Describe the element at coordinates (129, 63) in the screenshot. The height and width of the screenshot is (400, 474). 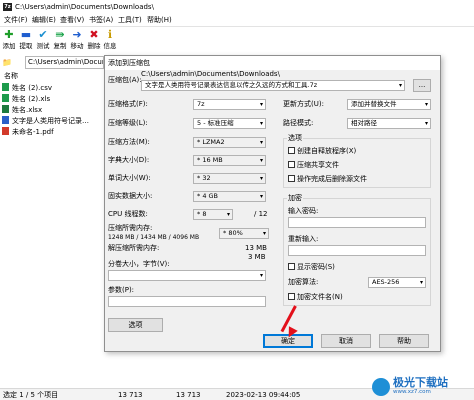
I see `dialog-title: 添加到压缩包` at that location.